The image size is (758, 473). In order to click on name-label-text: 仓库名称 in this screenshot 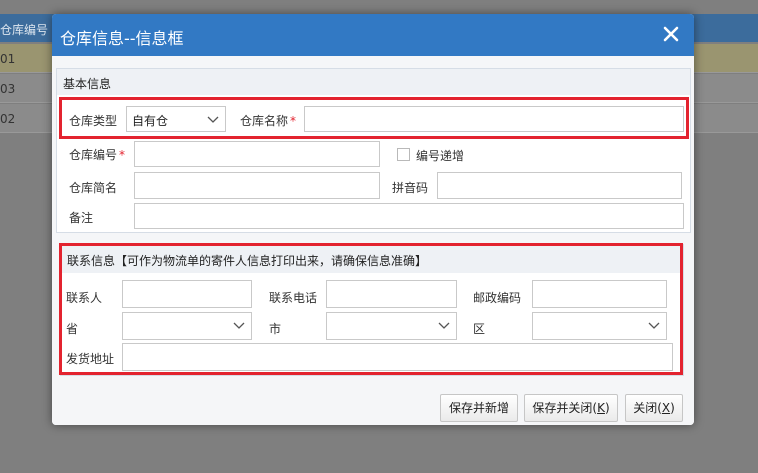, I will do `click(264, 121)`.